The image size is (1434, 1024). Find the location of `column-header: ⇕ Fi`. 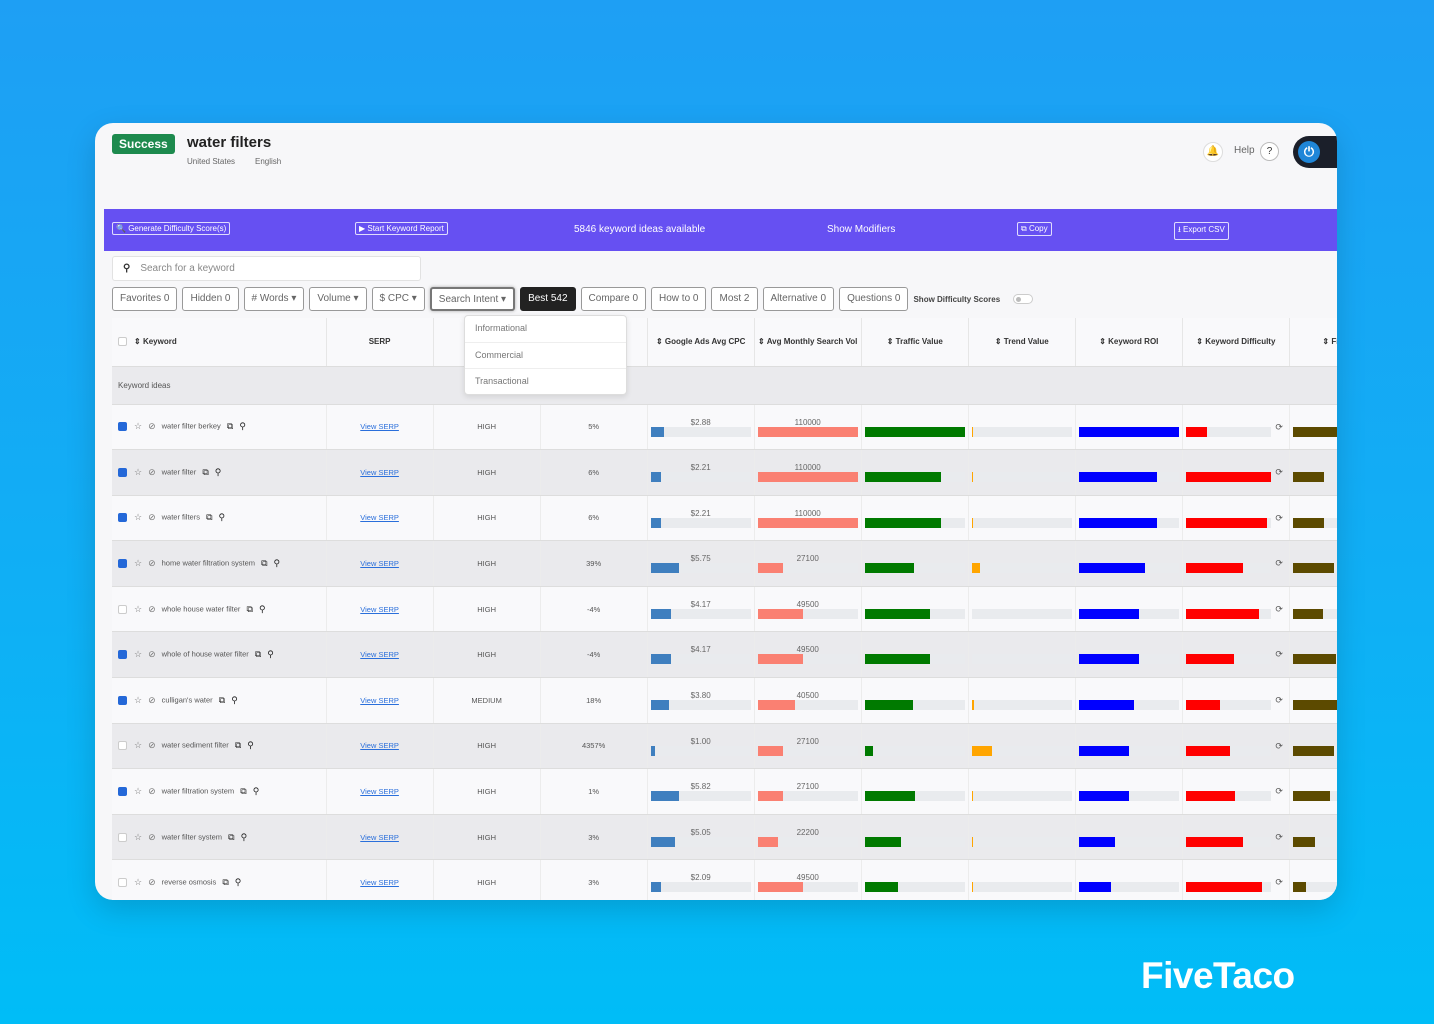

column-header: ⇕ Fi is located at coordinates (1313, 342).